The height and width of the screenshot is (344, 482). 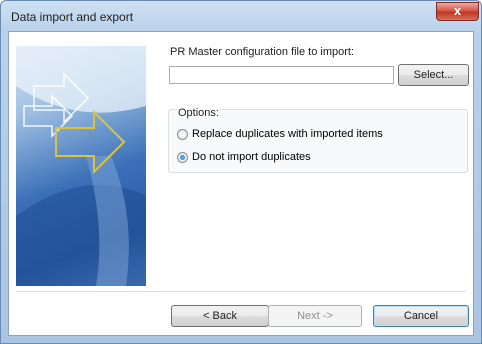 I want to click on radio-replace-duplicates: Replace duplicates with imported items, so click(x=280, y=134).